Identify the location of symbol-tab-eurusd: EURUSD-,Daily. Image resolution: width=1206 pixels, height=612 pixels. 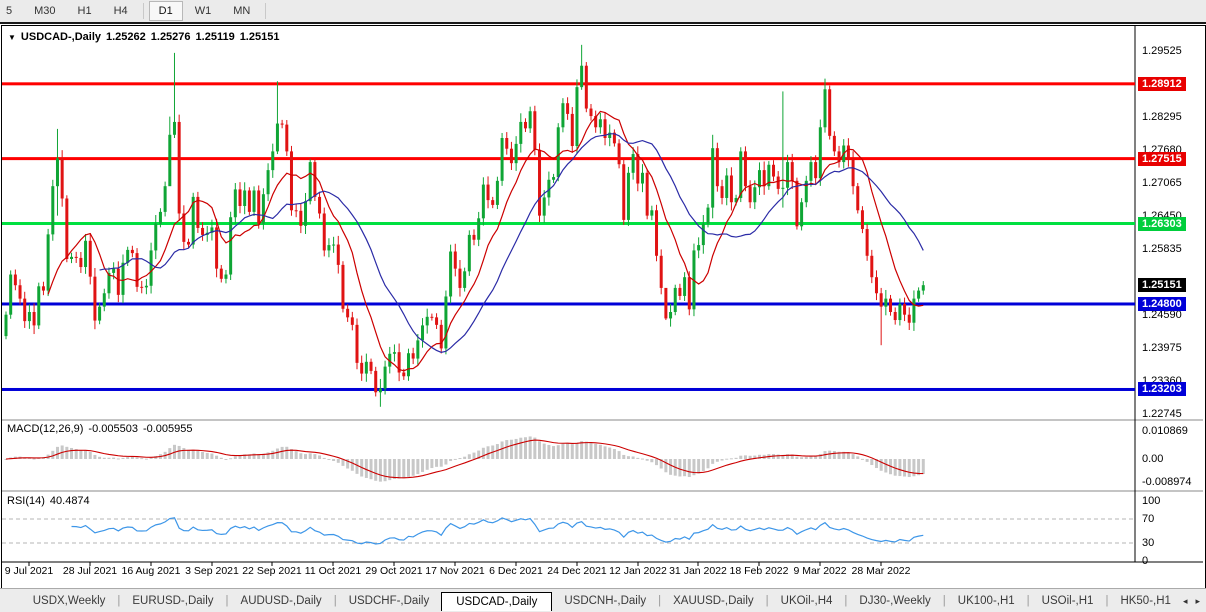
(172, 601).